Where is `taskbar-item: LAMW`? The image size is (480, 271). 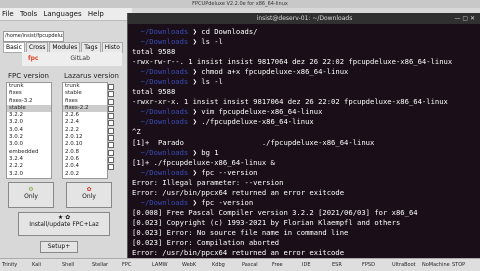
taskbar-item: LAMW is located at coordinates (165, 265).